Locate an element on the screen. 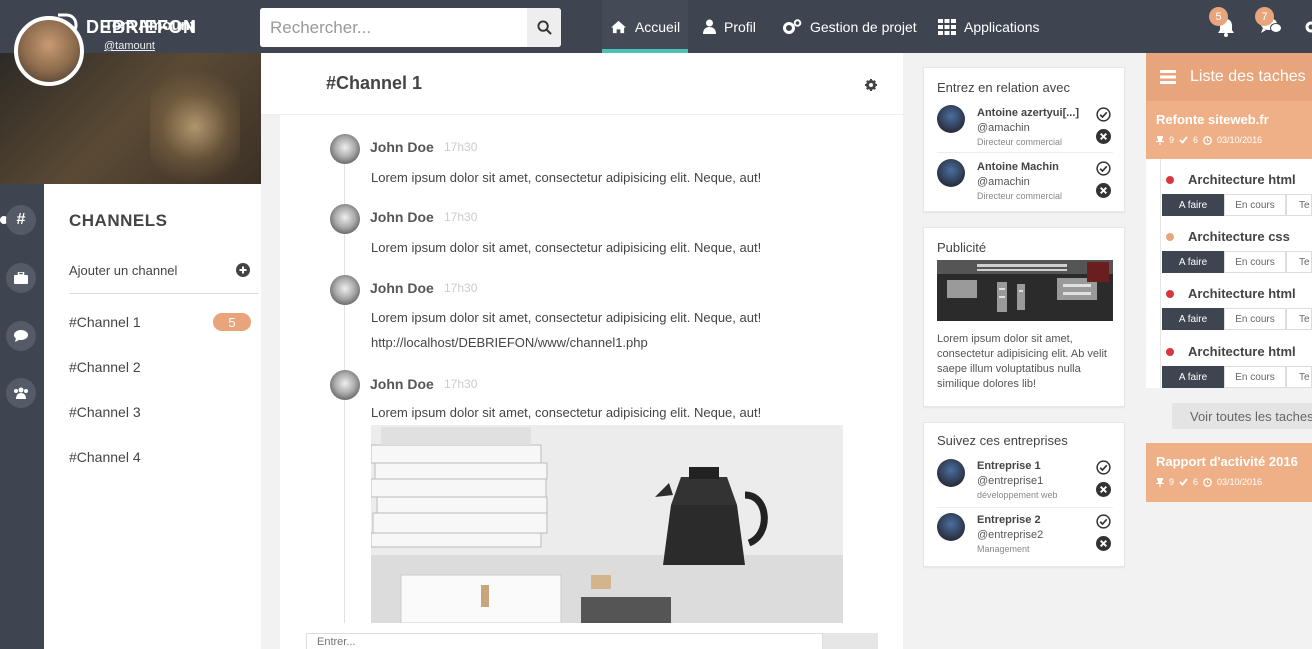  contact-name: Antoine Machin is located at coordinates (1018, 167).